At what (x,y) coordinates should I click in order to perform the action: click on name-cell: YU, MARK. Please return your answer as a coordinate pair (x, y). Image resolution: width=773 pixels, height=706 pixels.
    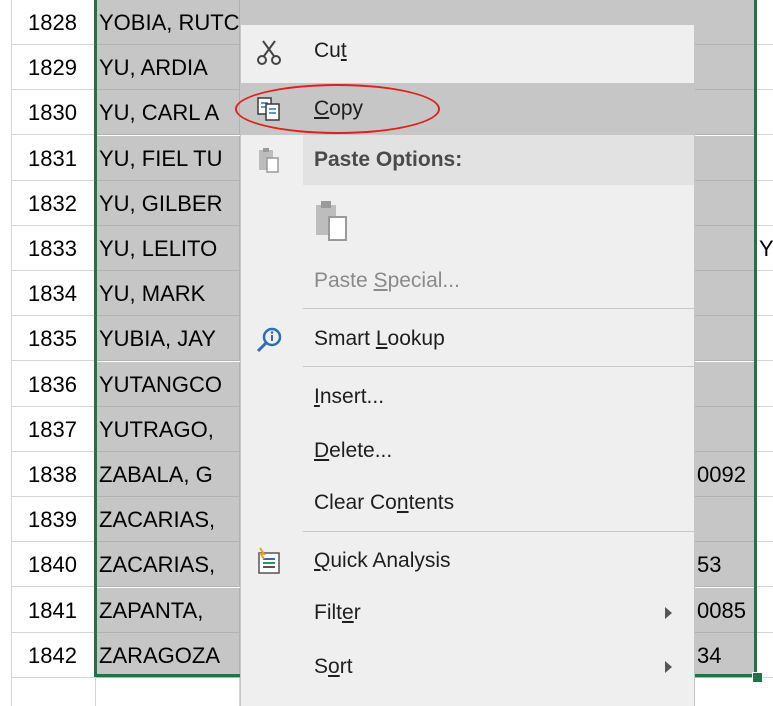
    Looking at the image, I should click on (168, 294).